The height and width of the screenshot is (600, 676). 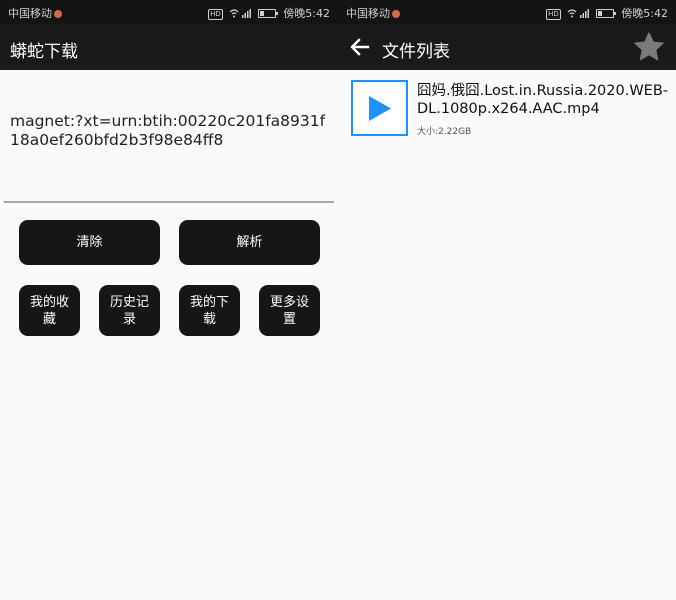 I want to click on more-settings-button: 更多设置, so click(x=289, y=310).